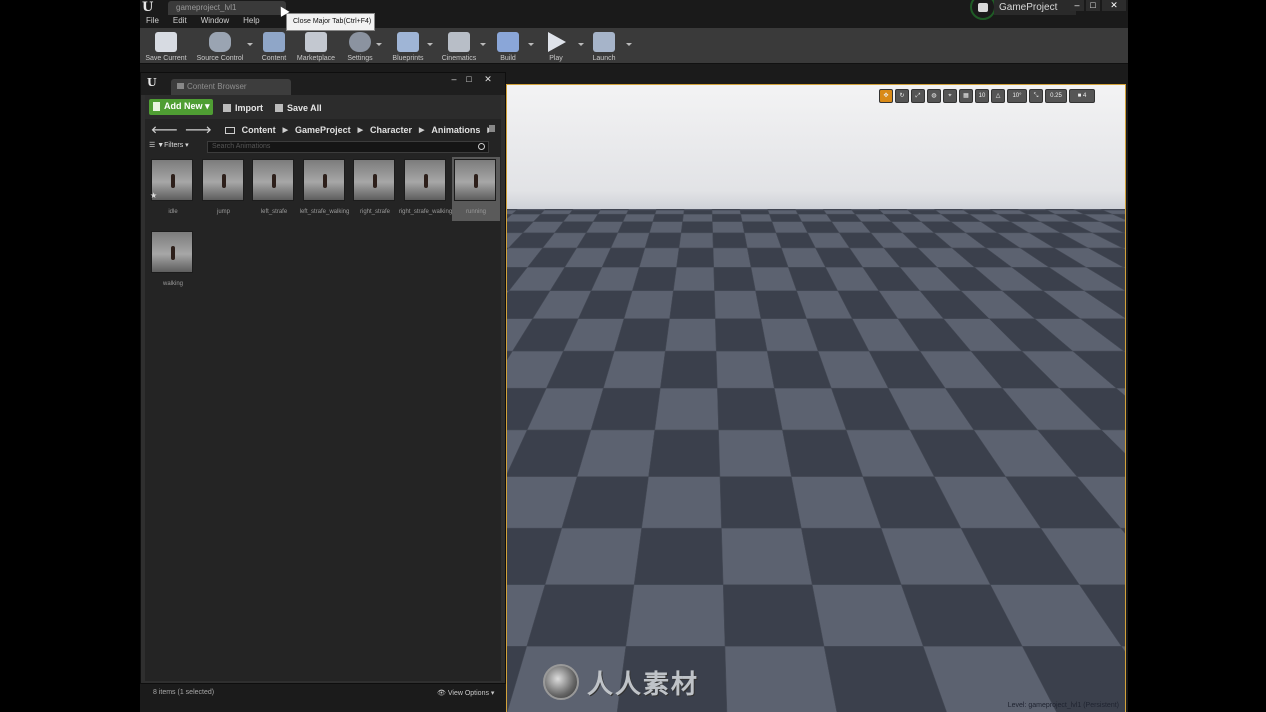  What do you see at coordinates (557, 42) in the screenshot?
I see `play-icon` at bounding box center [557, 42].